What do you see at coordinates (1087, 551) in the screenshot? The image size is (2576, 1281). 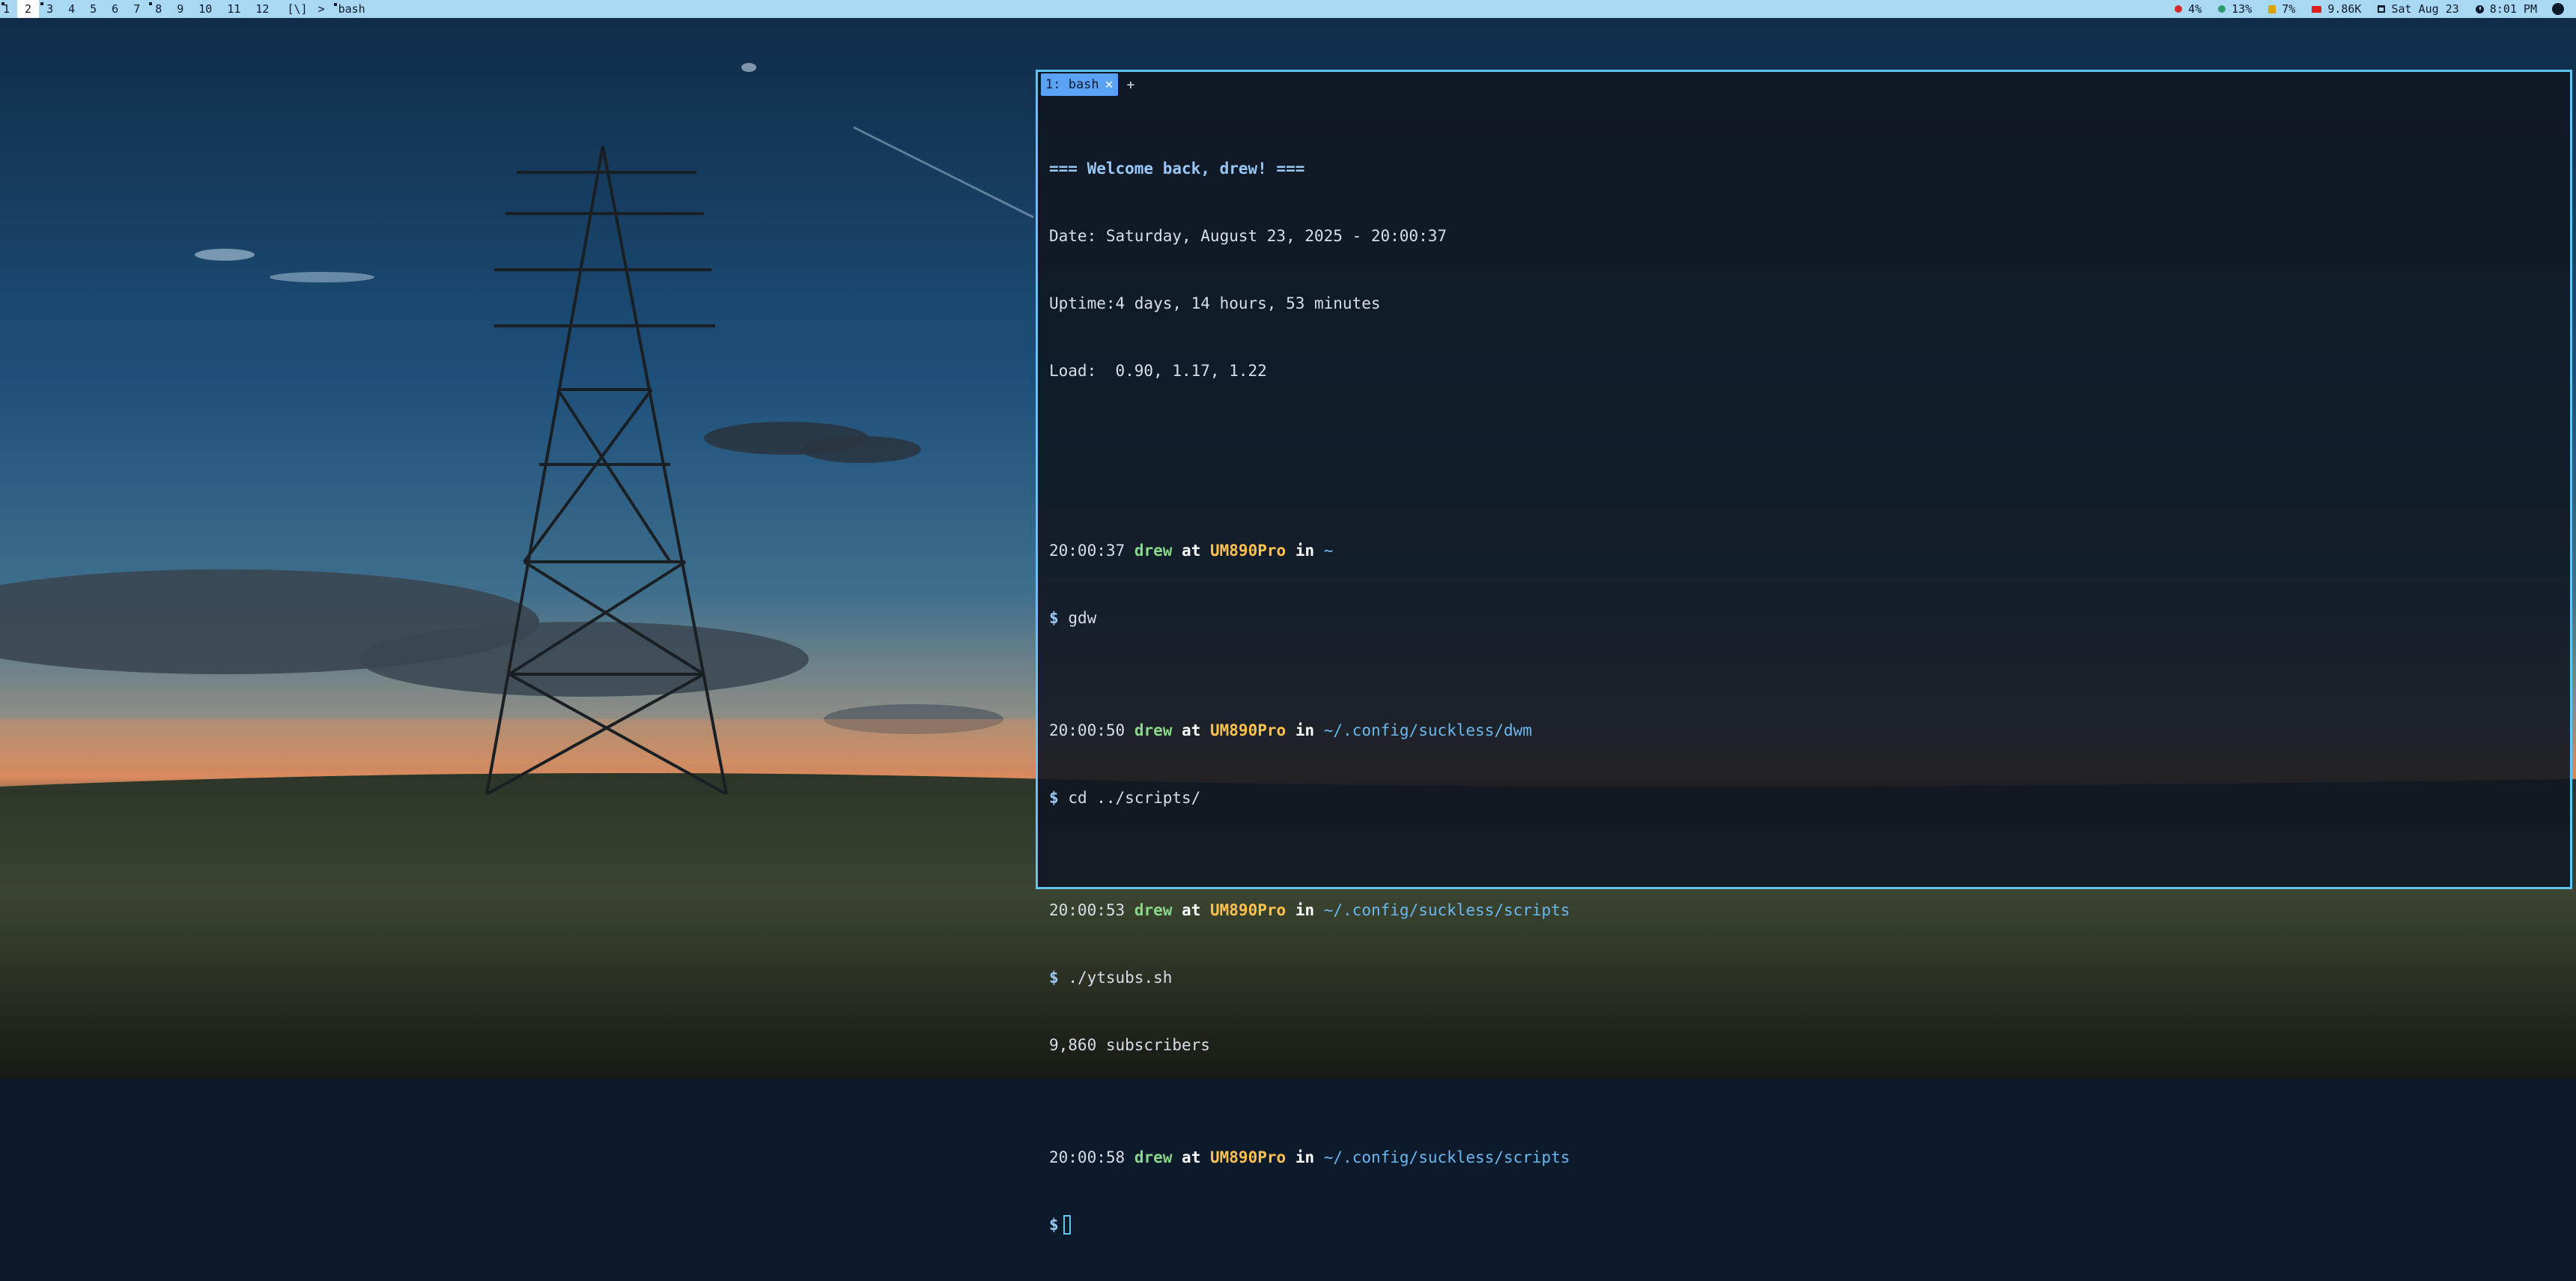 I see `prompt-time: 20:00:37` at bounding box center [1087, 551].